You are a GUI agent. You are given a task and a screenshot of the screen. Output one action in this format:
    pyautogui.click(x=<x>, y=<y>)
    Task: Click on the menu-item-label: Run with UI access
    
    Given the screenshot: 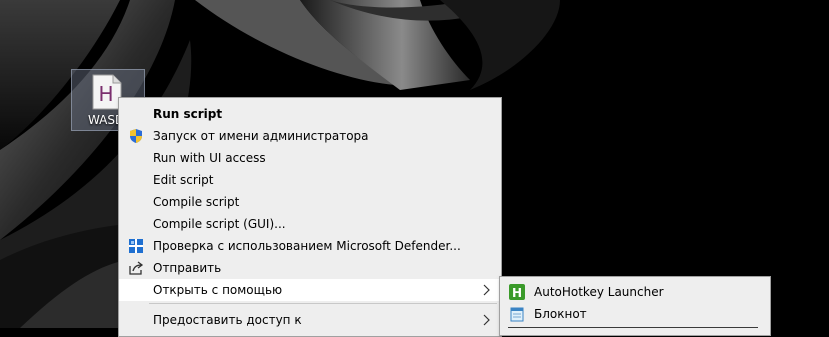 What is the action you would take?
    pyautogui.click(x=209, y=158)
    